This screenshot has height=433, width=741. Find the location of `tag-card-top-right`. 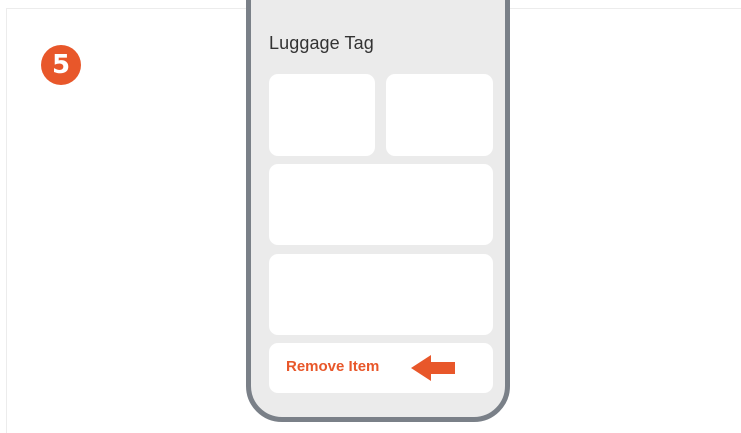

tag-card-top-right is located at coordinates (439, 115).